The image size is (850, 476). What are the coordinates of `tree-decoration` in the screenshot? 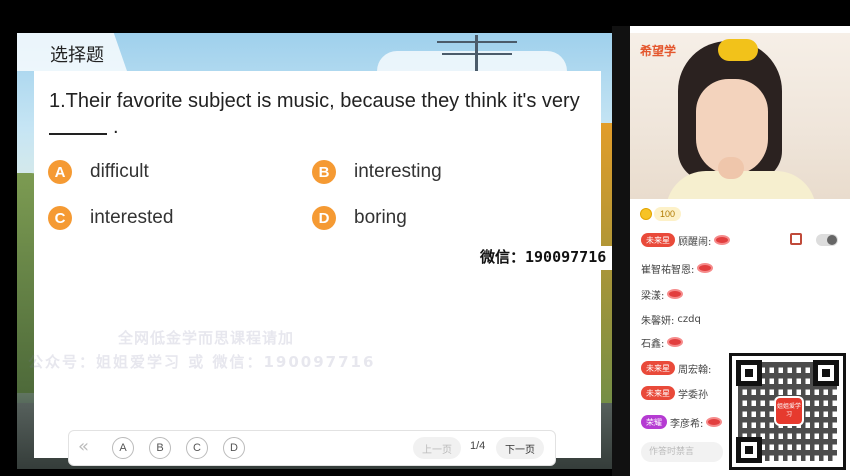 It's located at (606, 273).